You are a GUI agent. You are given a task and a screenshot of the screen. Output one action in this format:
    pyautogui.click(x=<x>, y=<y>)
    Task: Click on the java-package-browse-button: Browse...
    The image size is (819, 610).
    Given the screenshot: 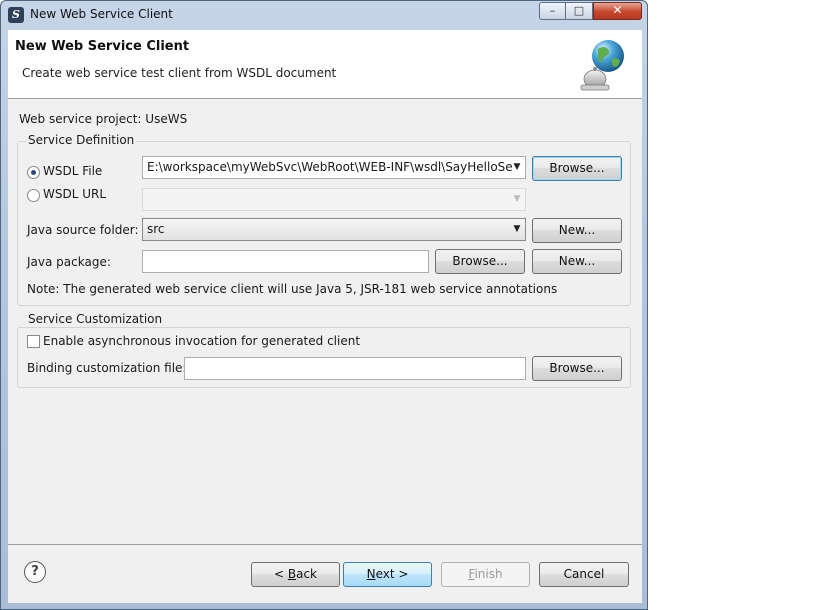 What is the action you would take?
    pyautogui.click(x=480, y=261)
    